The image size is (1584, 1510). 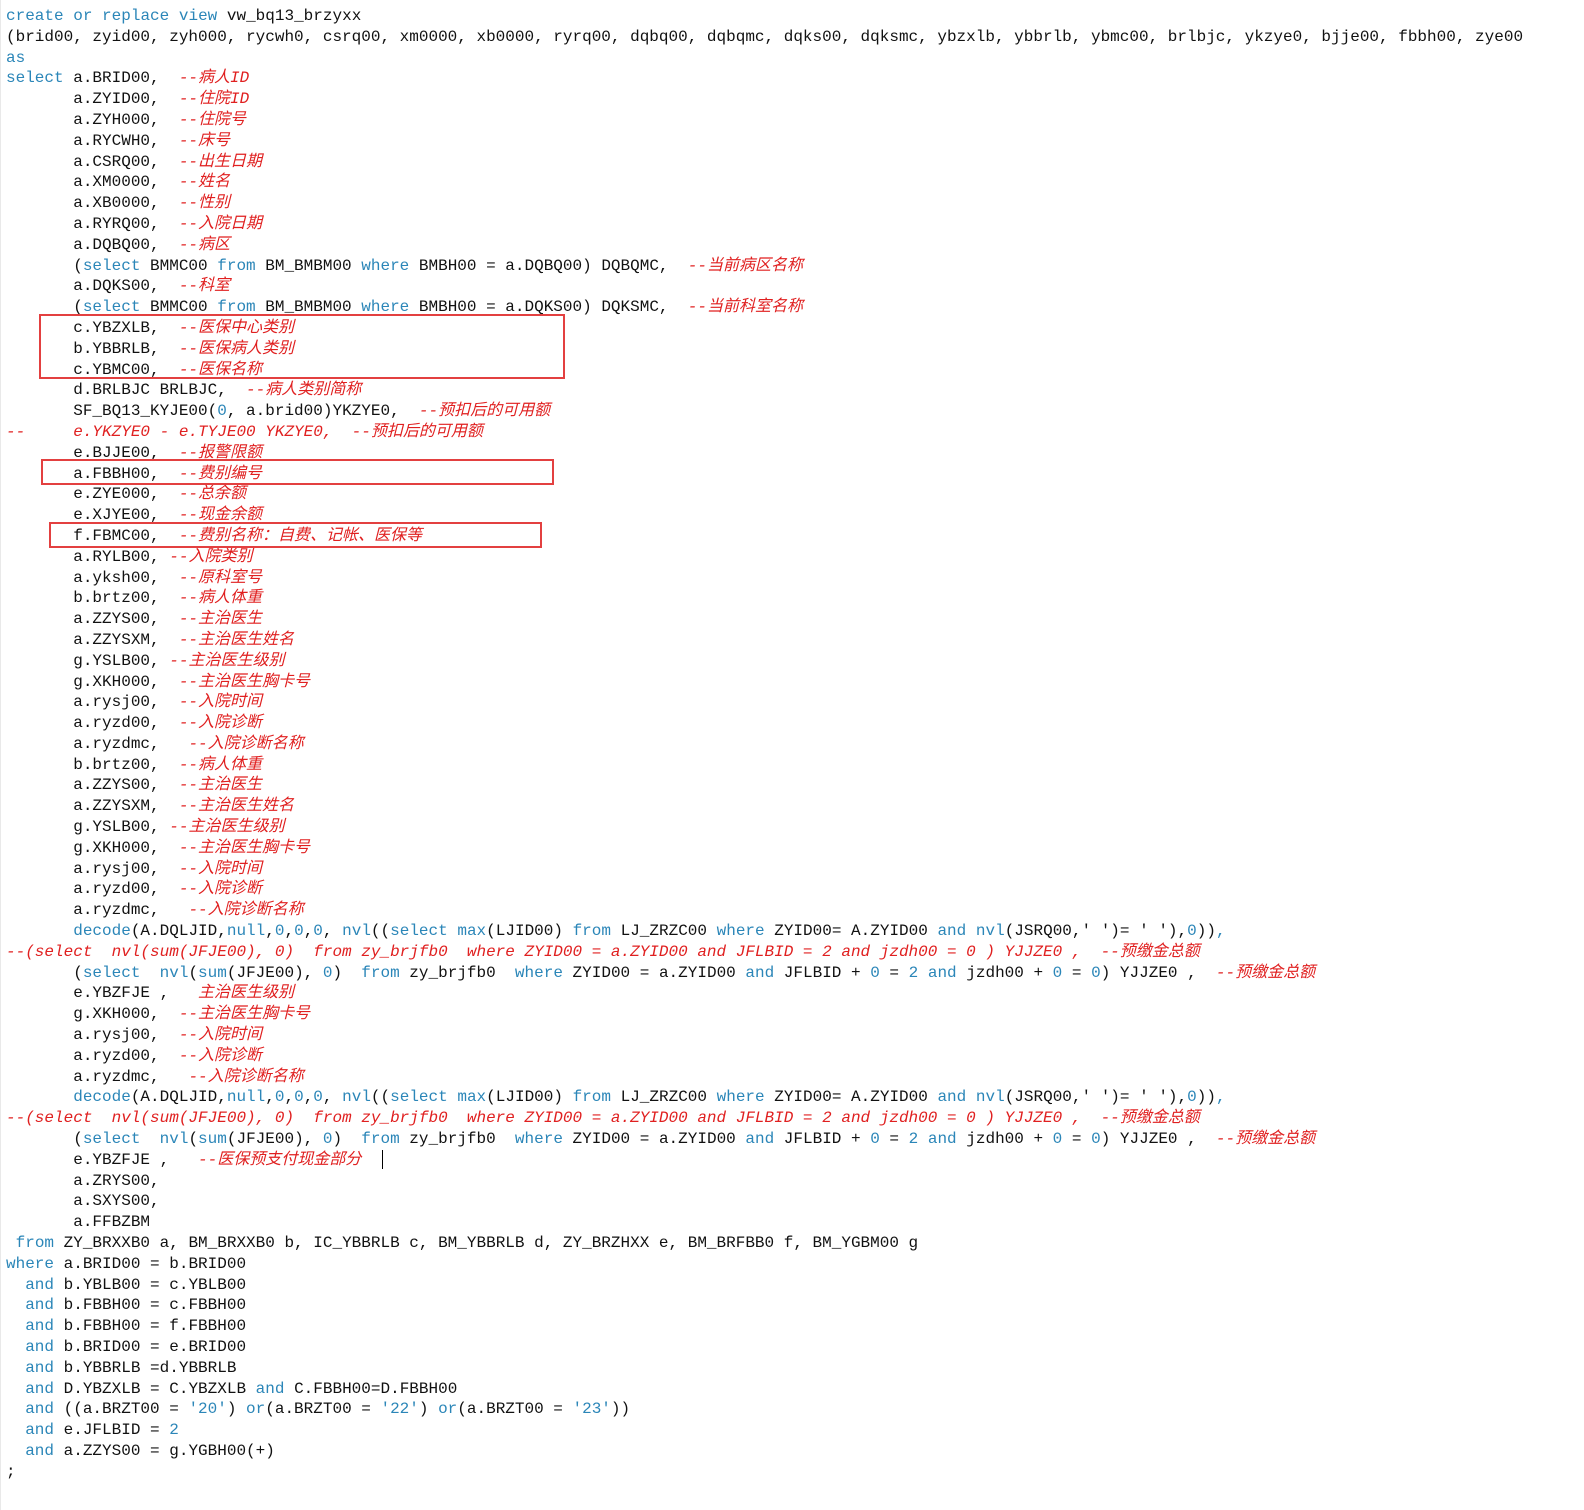 I want to click on code-line: e.XJYE00, --现金余额, so click(x=795, y=515).